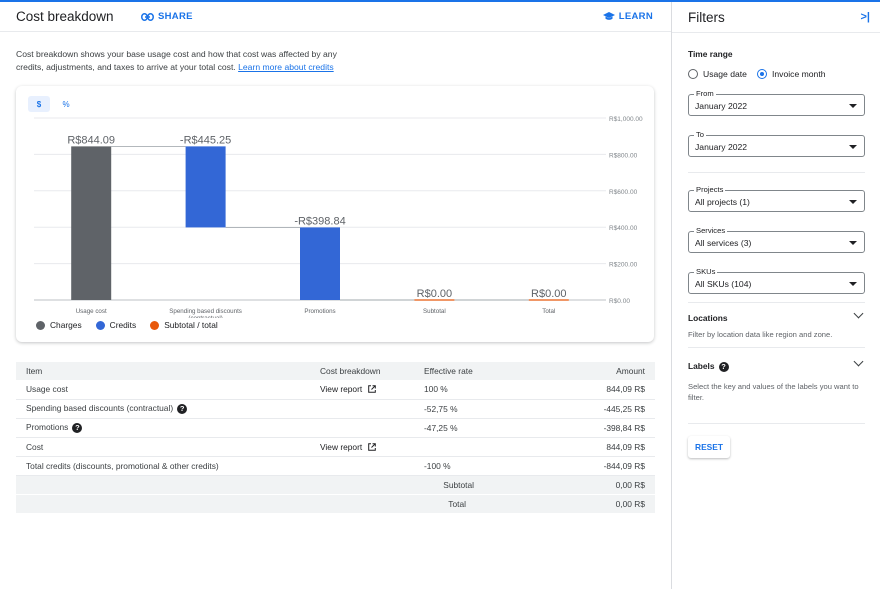  I want to click on link-icon, so click(147, 16).